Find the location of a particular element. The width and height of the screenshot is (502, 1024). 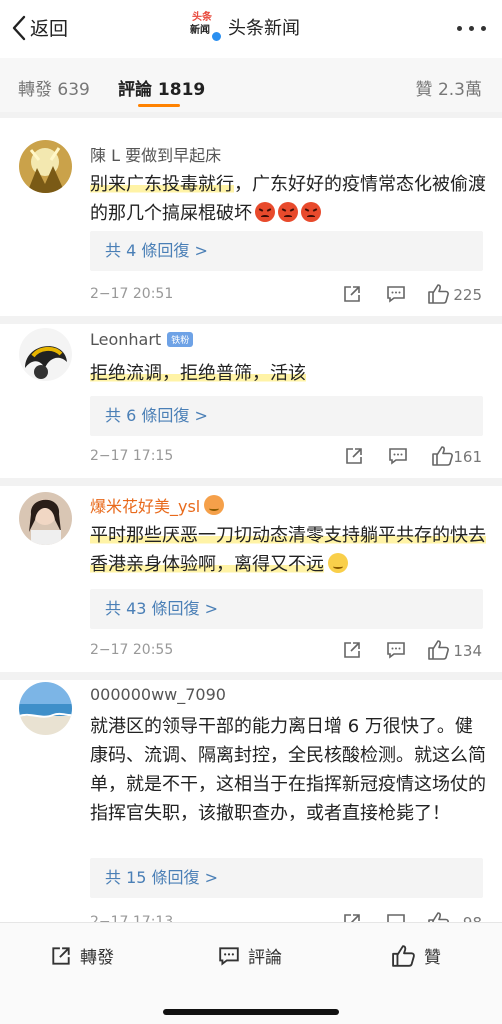

highlighted-text: 拒绝流调，拒绝普筛，活该 is located at coordinates (198, 373).